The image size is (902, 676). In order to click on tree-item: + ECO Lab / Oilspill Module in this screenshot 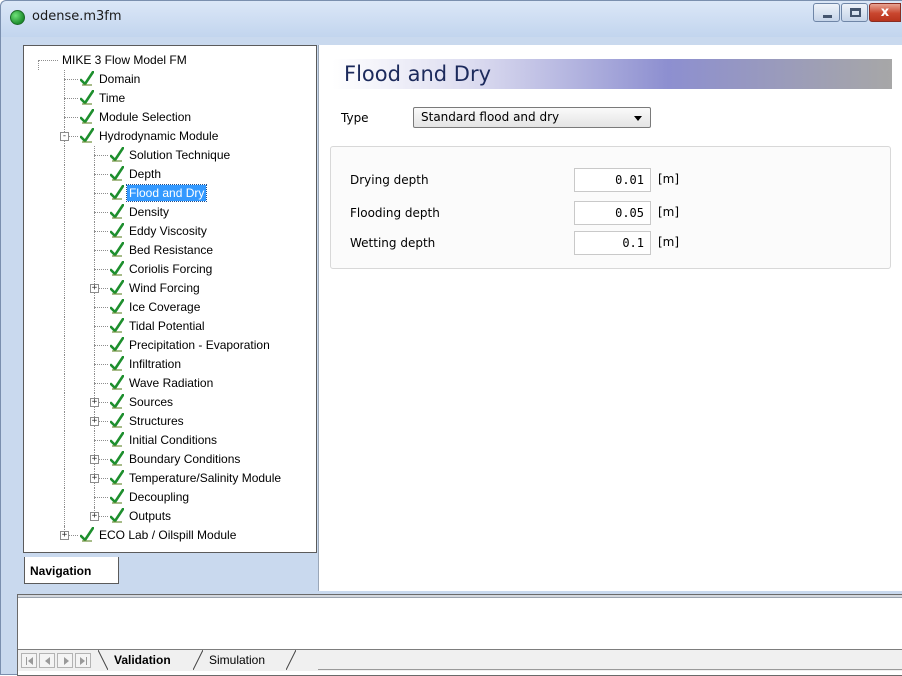, I will do `click(164, 535)`.